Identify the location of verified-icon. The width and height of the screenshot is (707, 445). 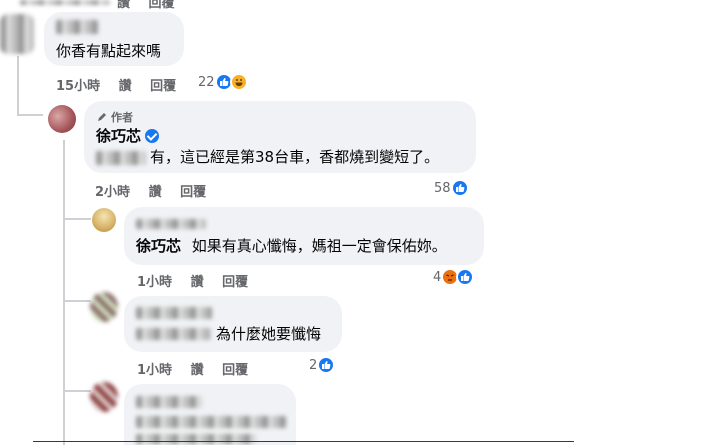
(152, 136).